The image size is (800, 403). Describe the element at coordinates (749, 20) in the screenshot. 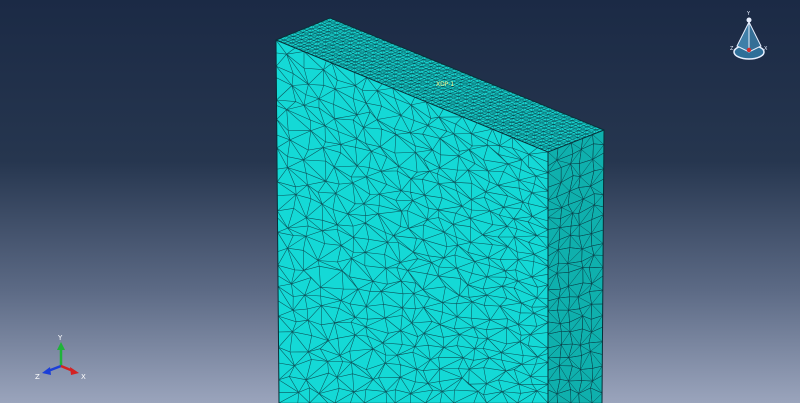

I see `view-cube-top-node` at that location.